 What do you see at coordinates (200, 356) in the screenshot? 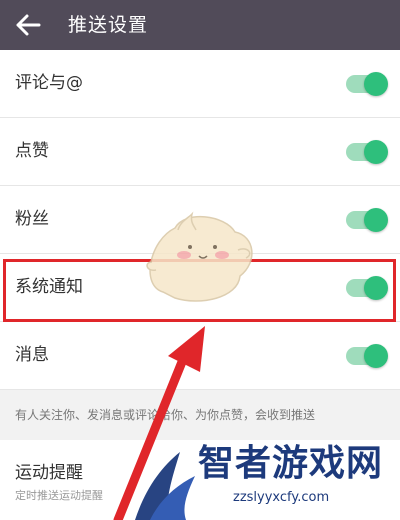
I see `setting-row-messages: 消息` at bounding box center [200, 356].